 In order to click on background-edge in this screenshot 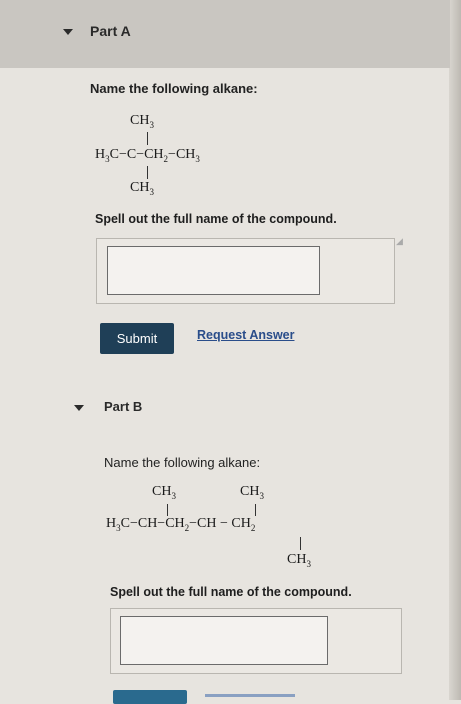, I will do `click(455, 350)`.